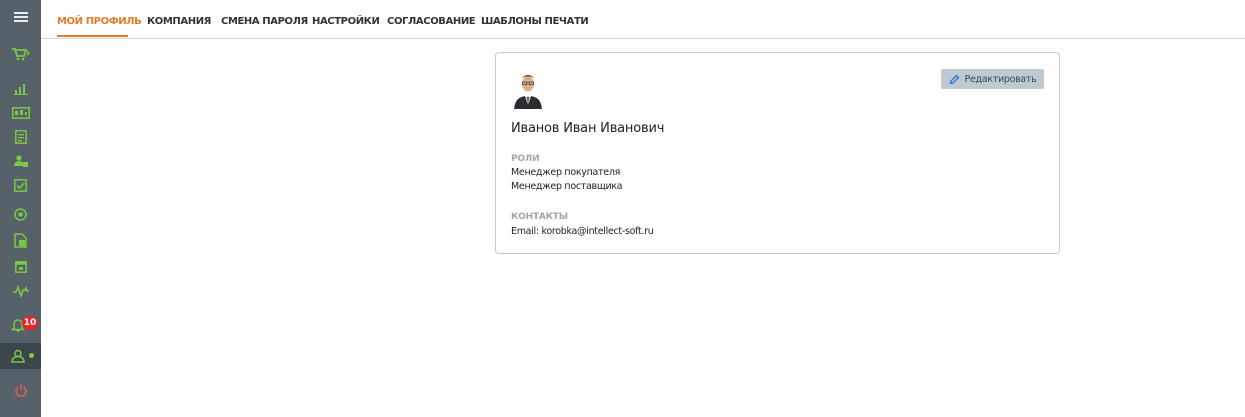 The width and height of the screenshot is (1245, 417). Describe the element at coordinates (567, 186) in the screenshot. I see `role-item: Менеджер поставщика` at that location.